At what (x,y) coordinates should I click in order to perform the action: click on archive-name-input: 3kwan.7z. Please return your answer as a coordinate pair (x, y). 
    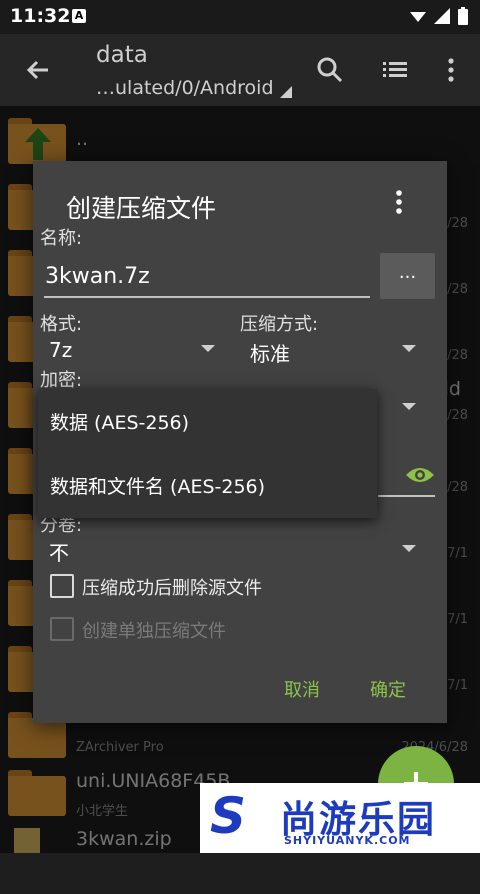
    Looking at the image, I should click on (207, 278).